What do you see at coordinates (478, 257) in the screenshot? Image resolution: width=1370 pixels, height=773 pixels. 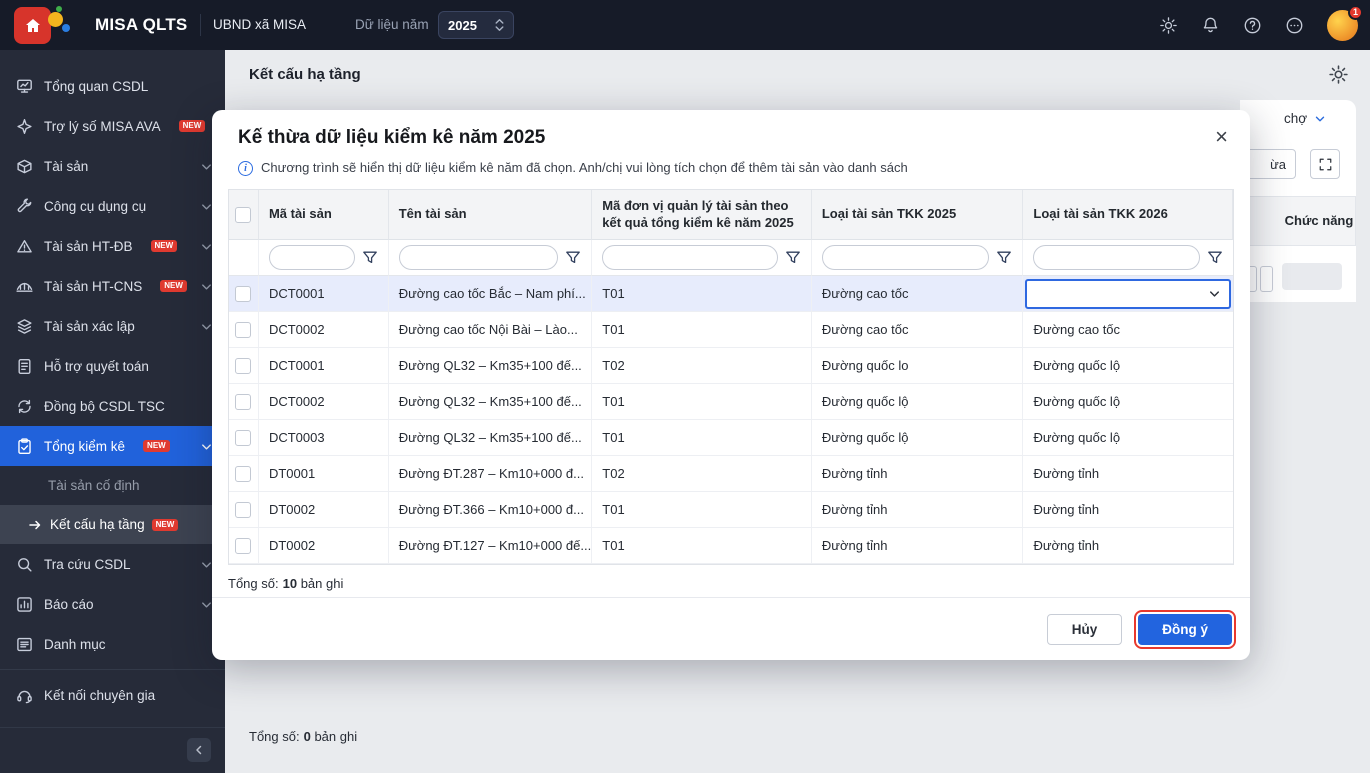 I see `filter-name-input` at bounding box center [478, 257].